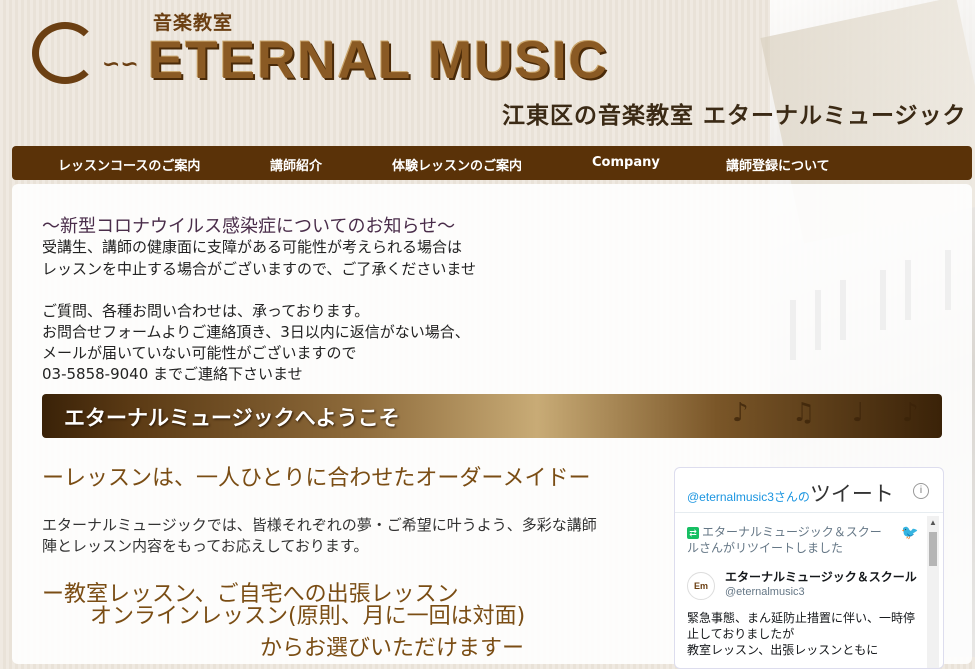  I want to click on nav-item-company: Company, so click(626, 162).